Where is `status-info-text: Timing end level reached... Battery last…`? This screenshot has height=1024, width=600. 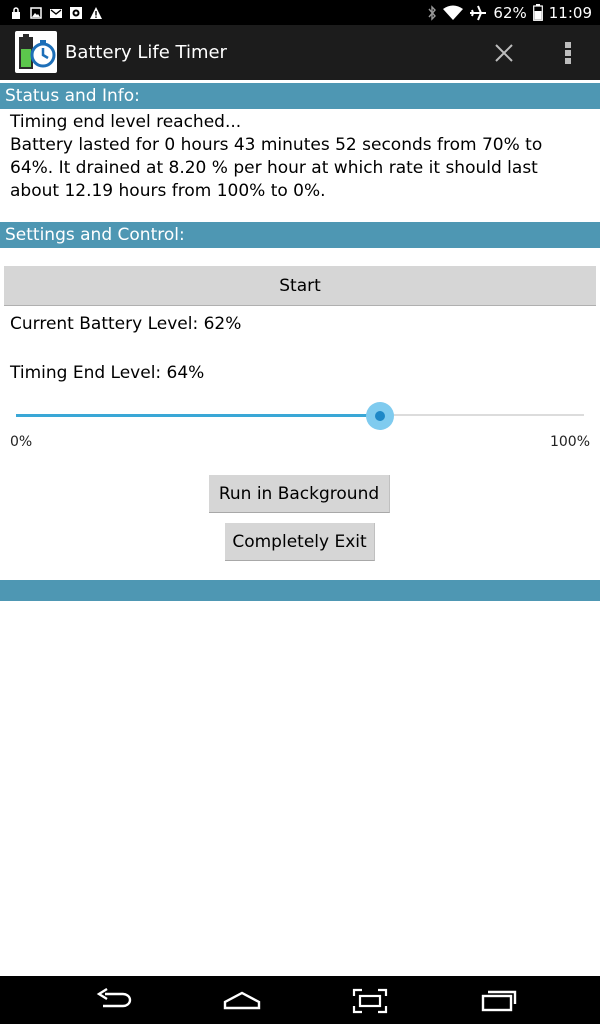 status-info-text: Timing end level reached... Battery last… is located at coordinates (300, 157).